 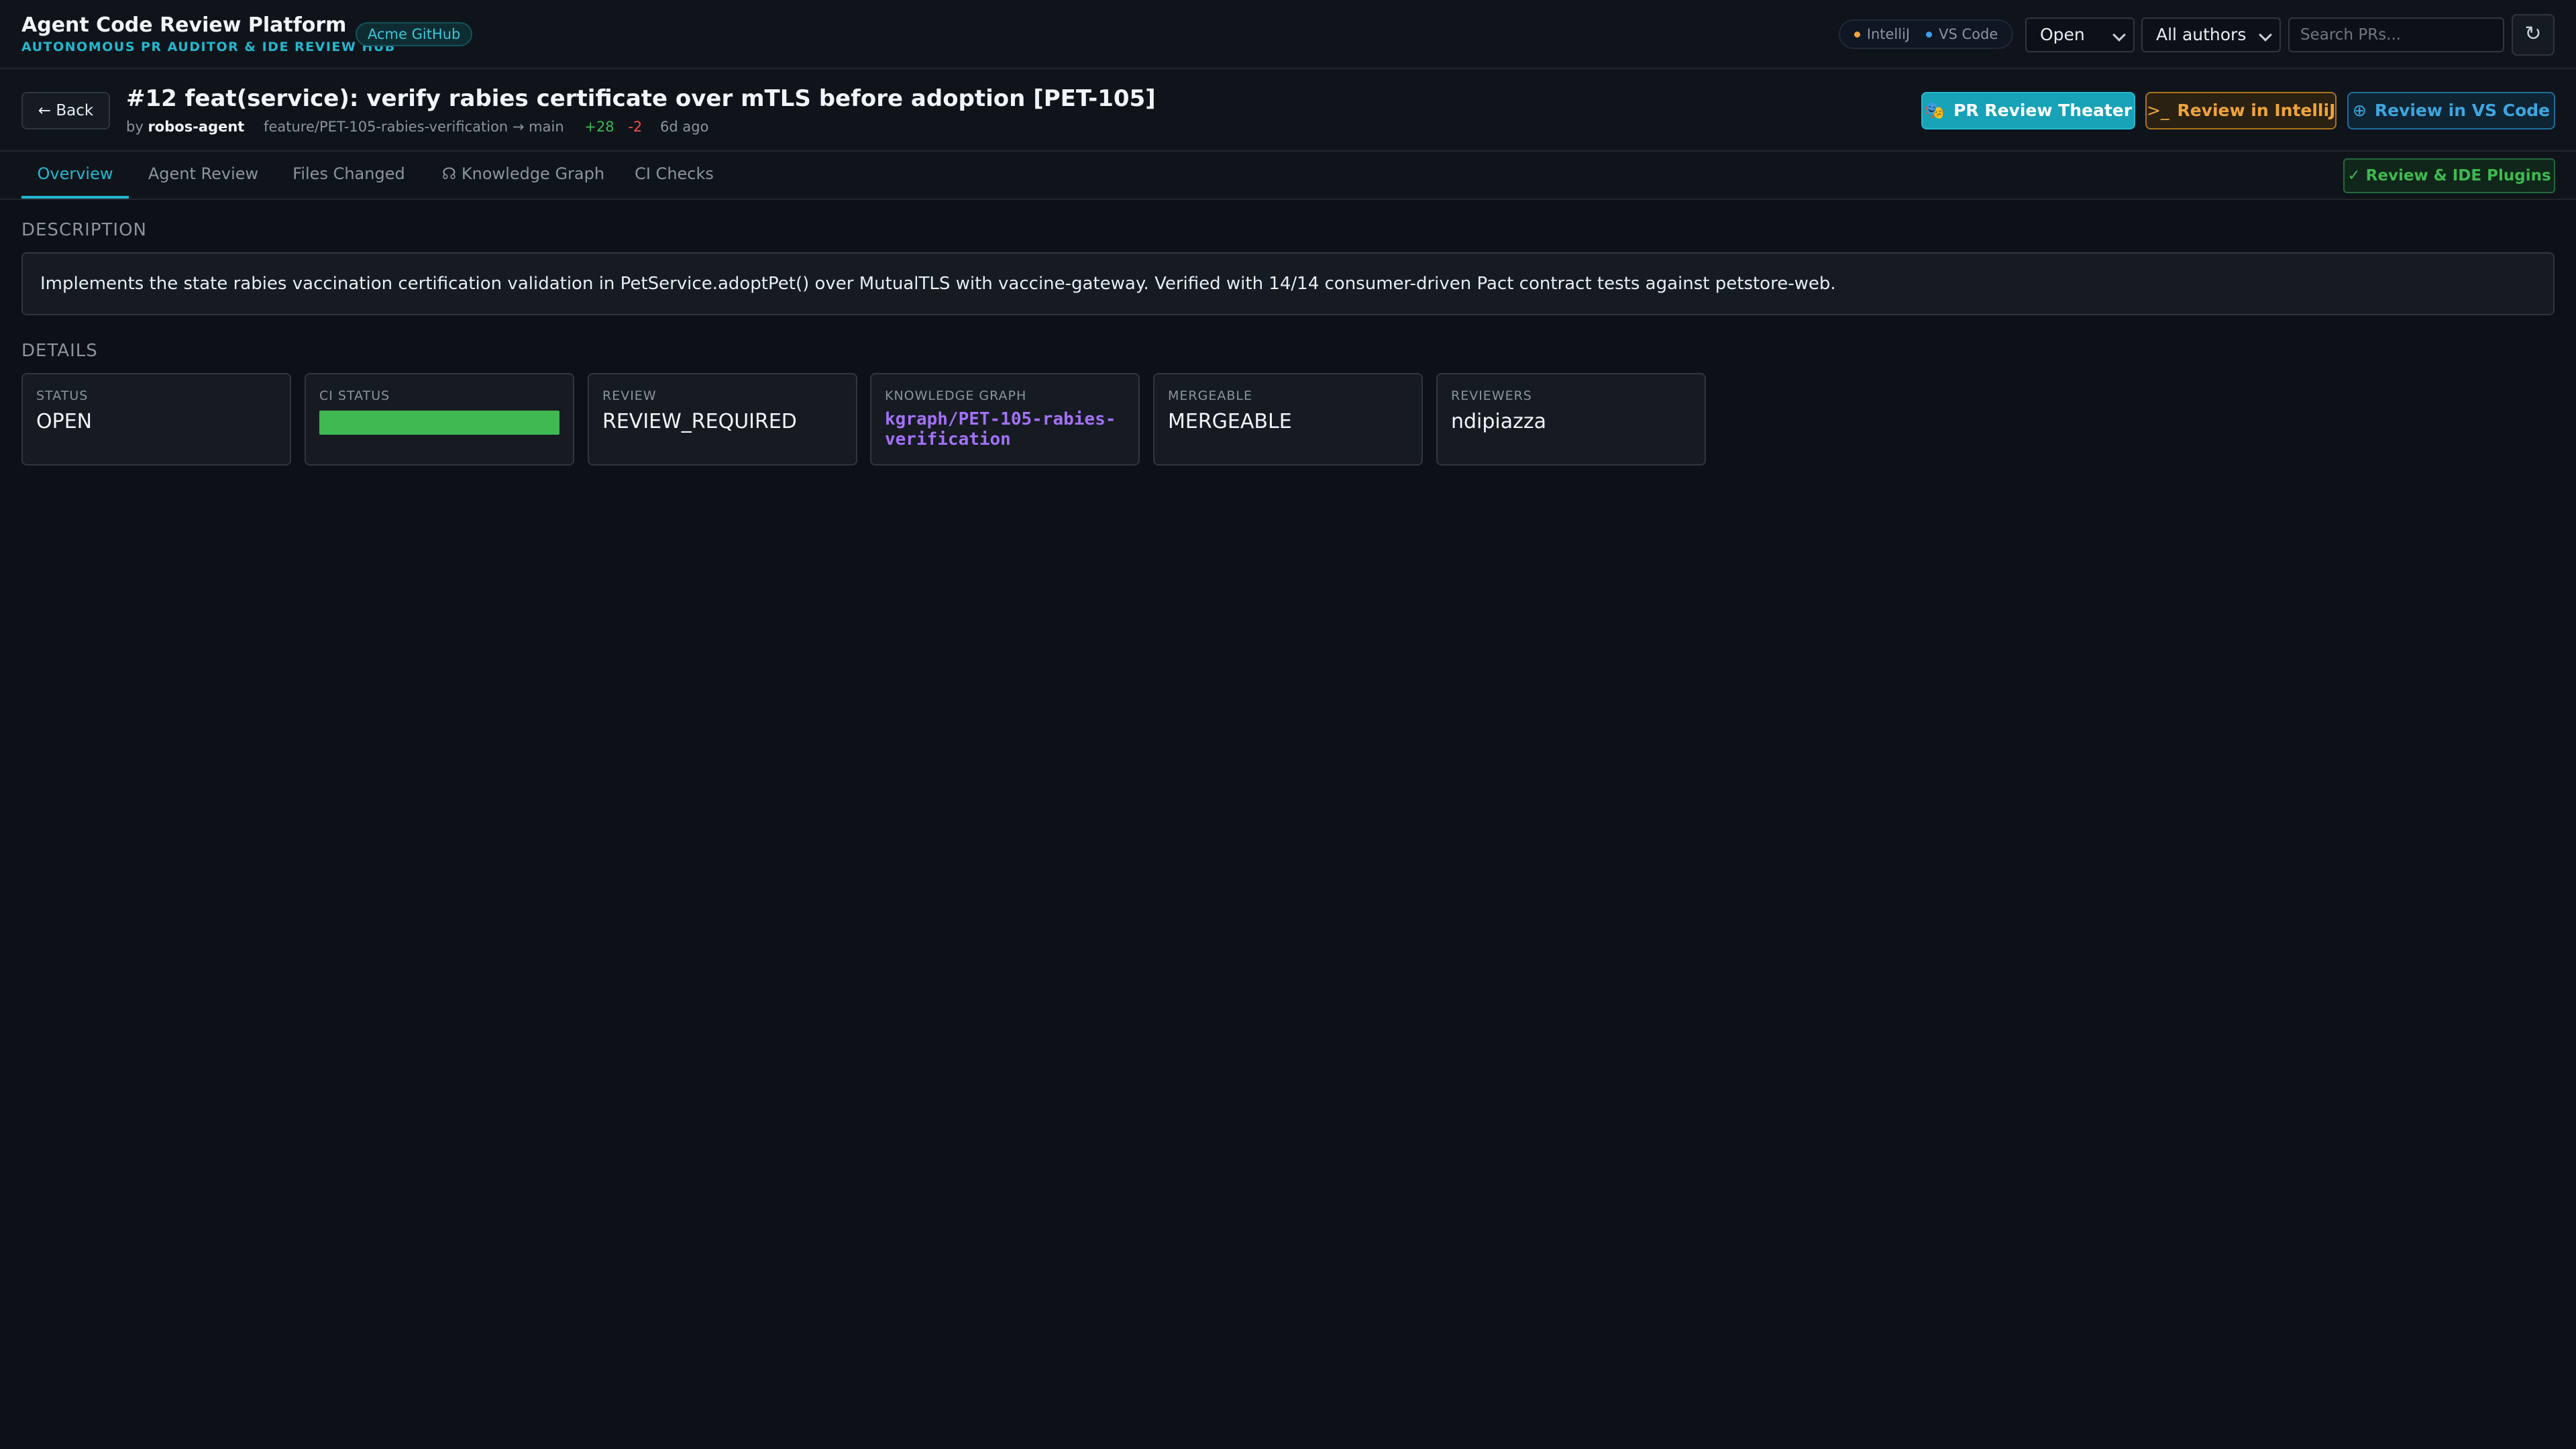 What do you see at coordinates (59, 351) in the screenshot?
I see `details-heading: DETAILS` at bounding box center [59, 351].